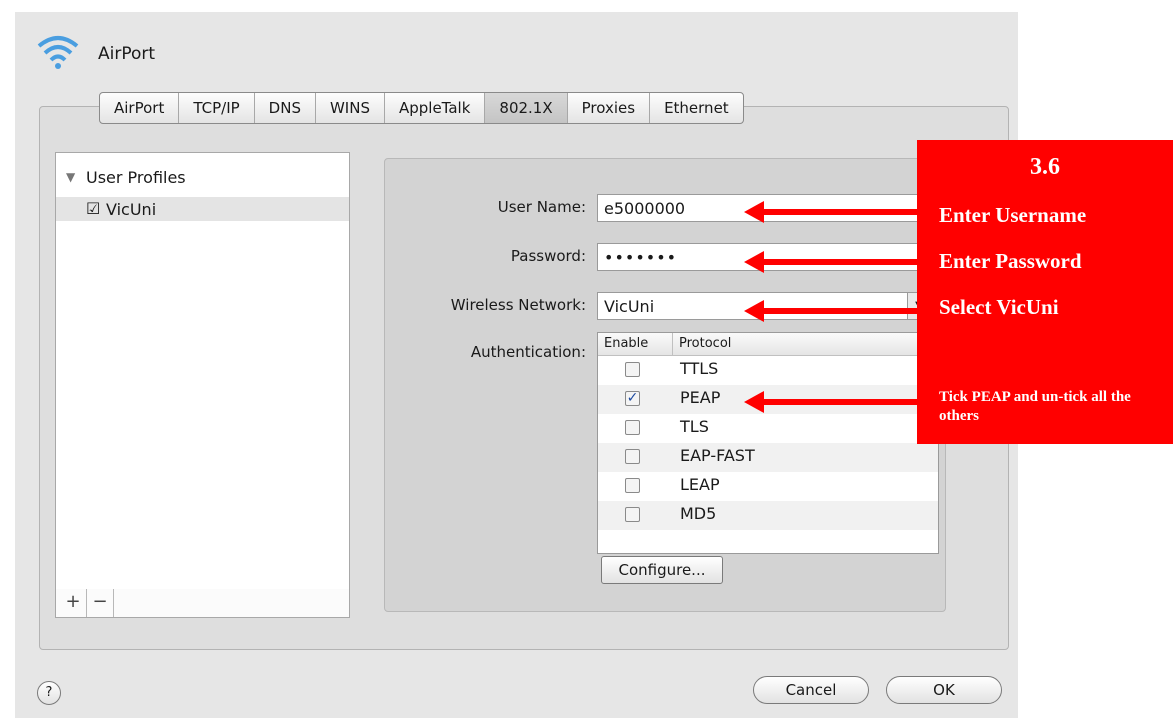 This screenshot has width=1173, height=718. What do you see at coordinates (700, 397) in the screenshot?
I see `protocol-label: PEAP` at bounding box center [700, 397].